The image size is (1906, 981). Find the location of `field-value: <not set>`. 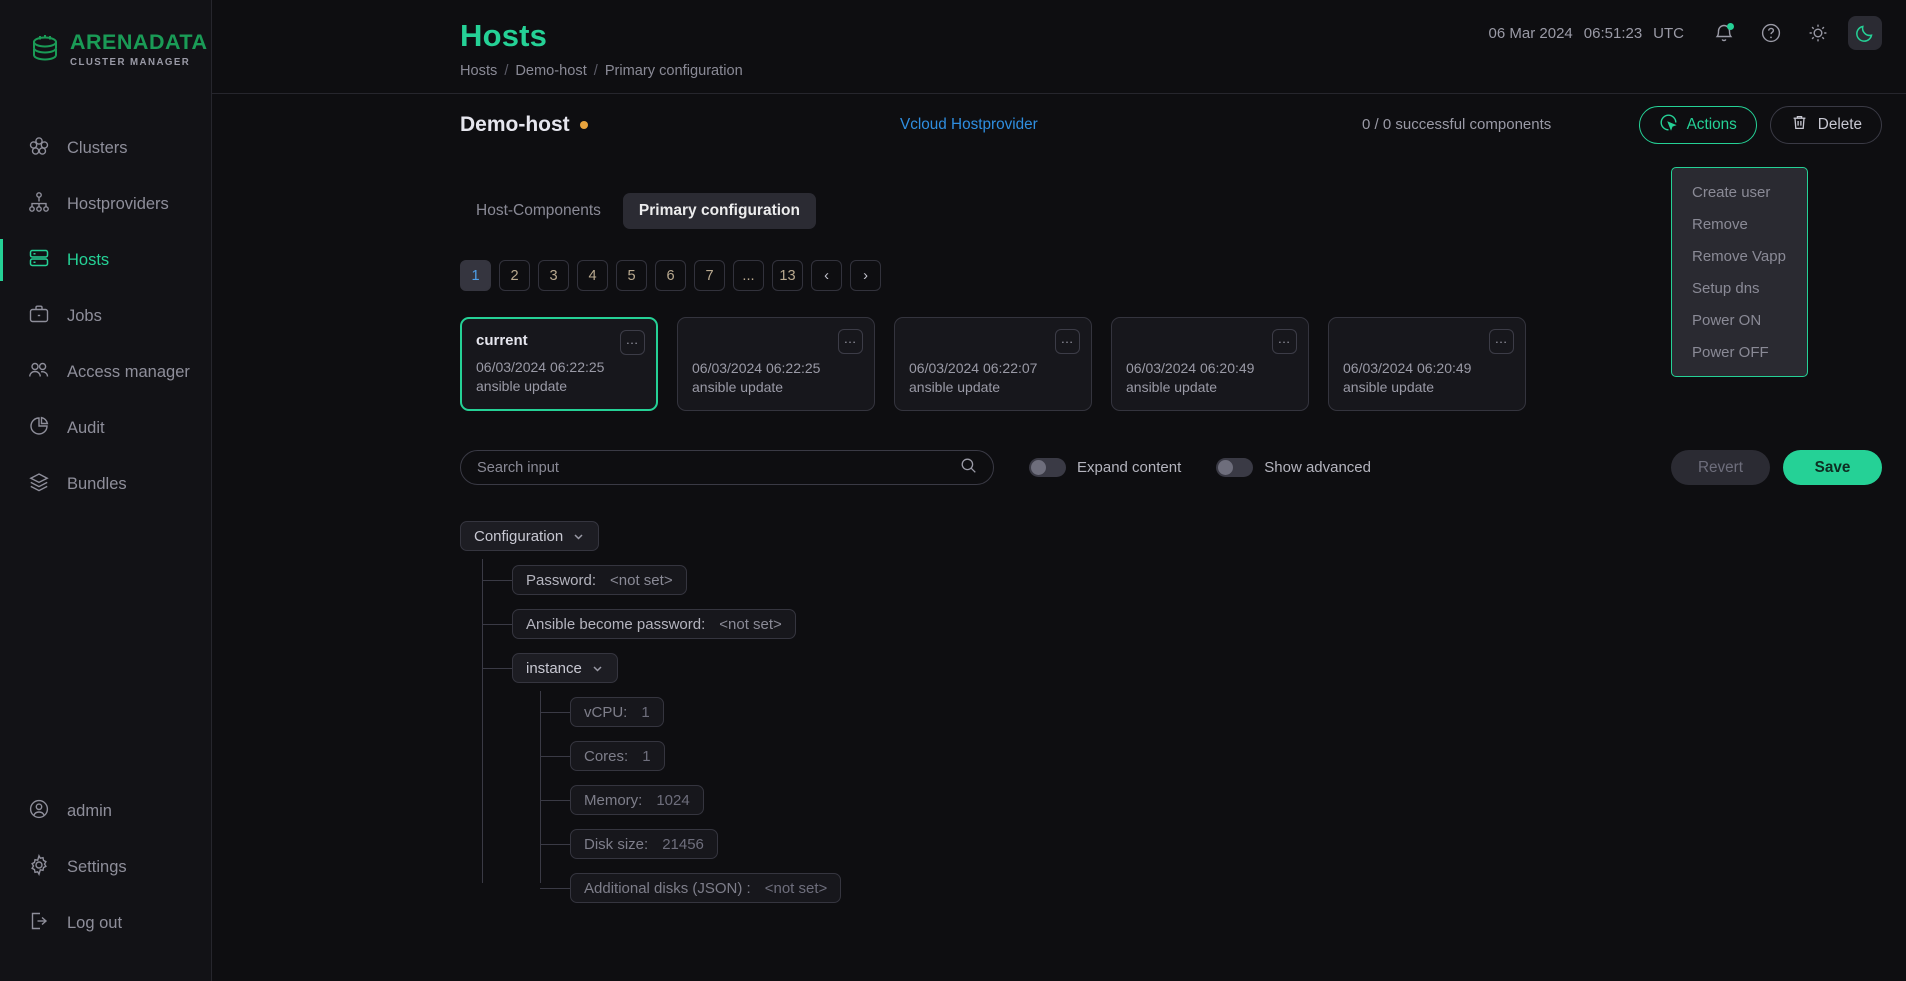

field-value: <not set> is located at coordinates (750, 624).